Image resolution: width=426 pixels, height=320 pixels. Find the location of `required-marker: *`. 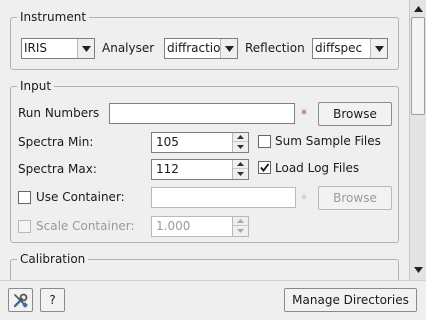

required-marker: * is located at coordinates (304, 114).